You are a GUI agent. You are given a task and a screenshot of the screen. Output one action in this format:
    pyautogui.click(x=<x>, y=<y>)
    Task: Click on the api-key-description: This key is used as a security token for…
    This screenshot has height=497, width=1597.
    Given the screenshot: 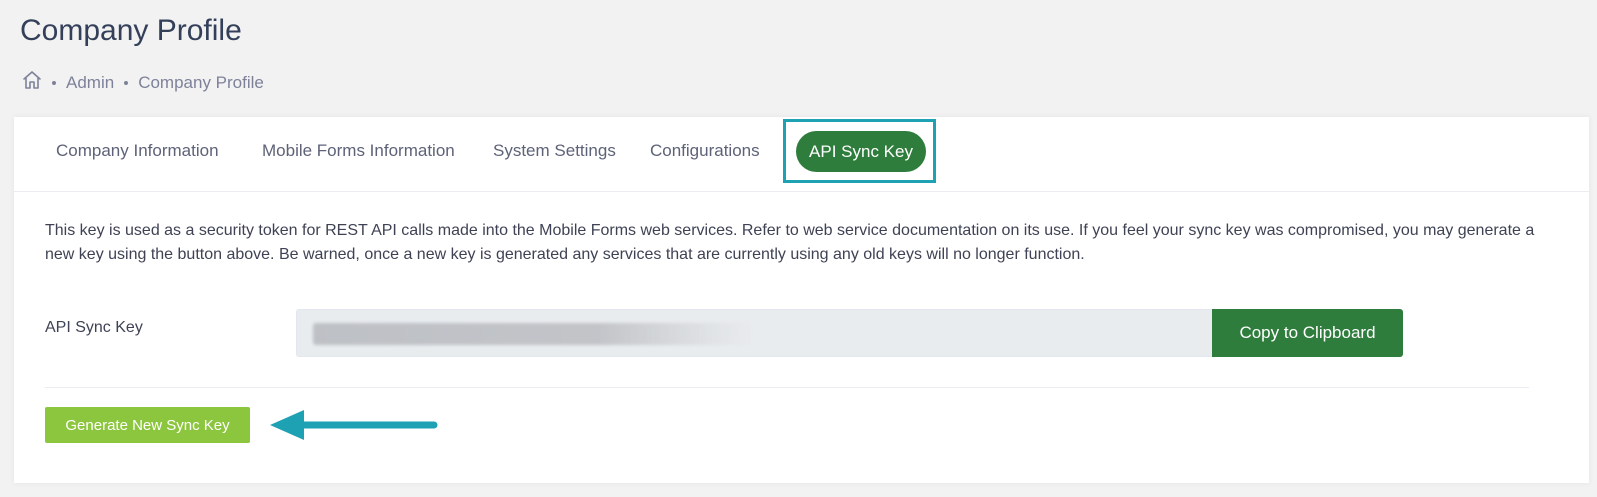 What is the action you would take?
    pyautogui.click(x=790, y=242)
    